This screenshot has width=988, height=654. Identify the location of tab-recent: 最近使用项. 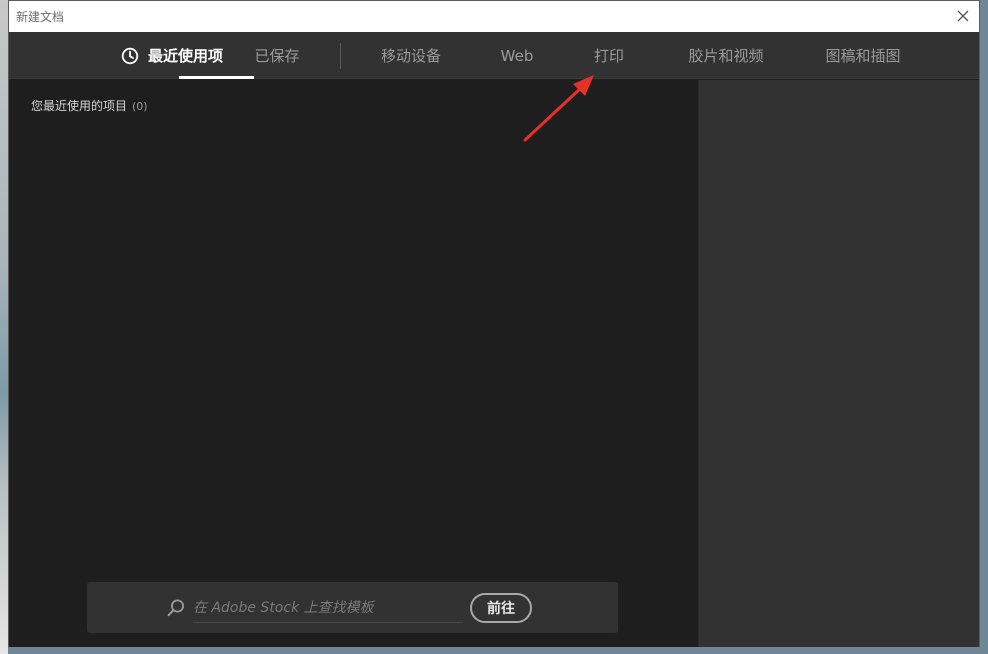
(172, 55).